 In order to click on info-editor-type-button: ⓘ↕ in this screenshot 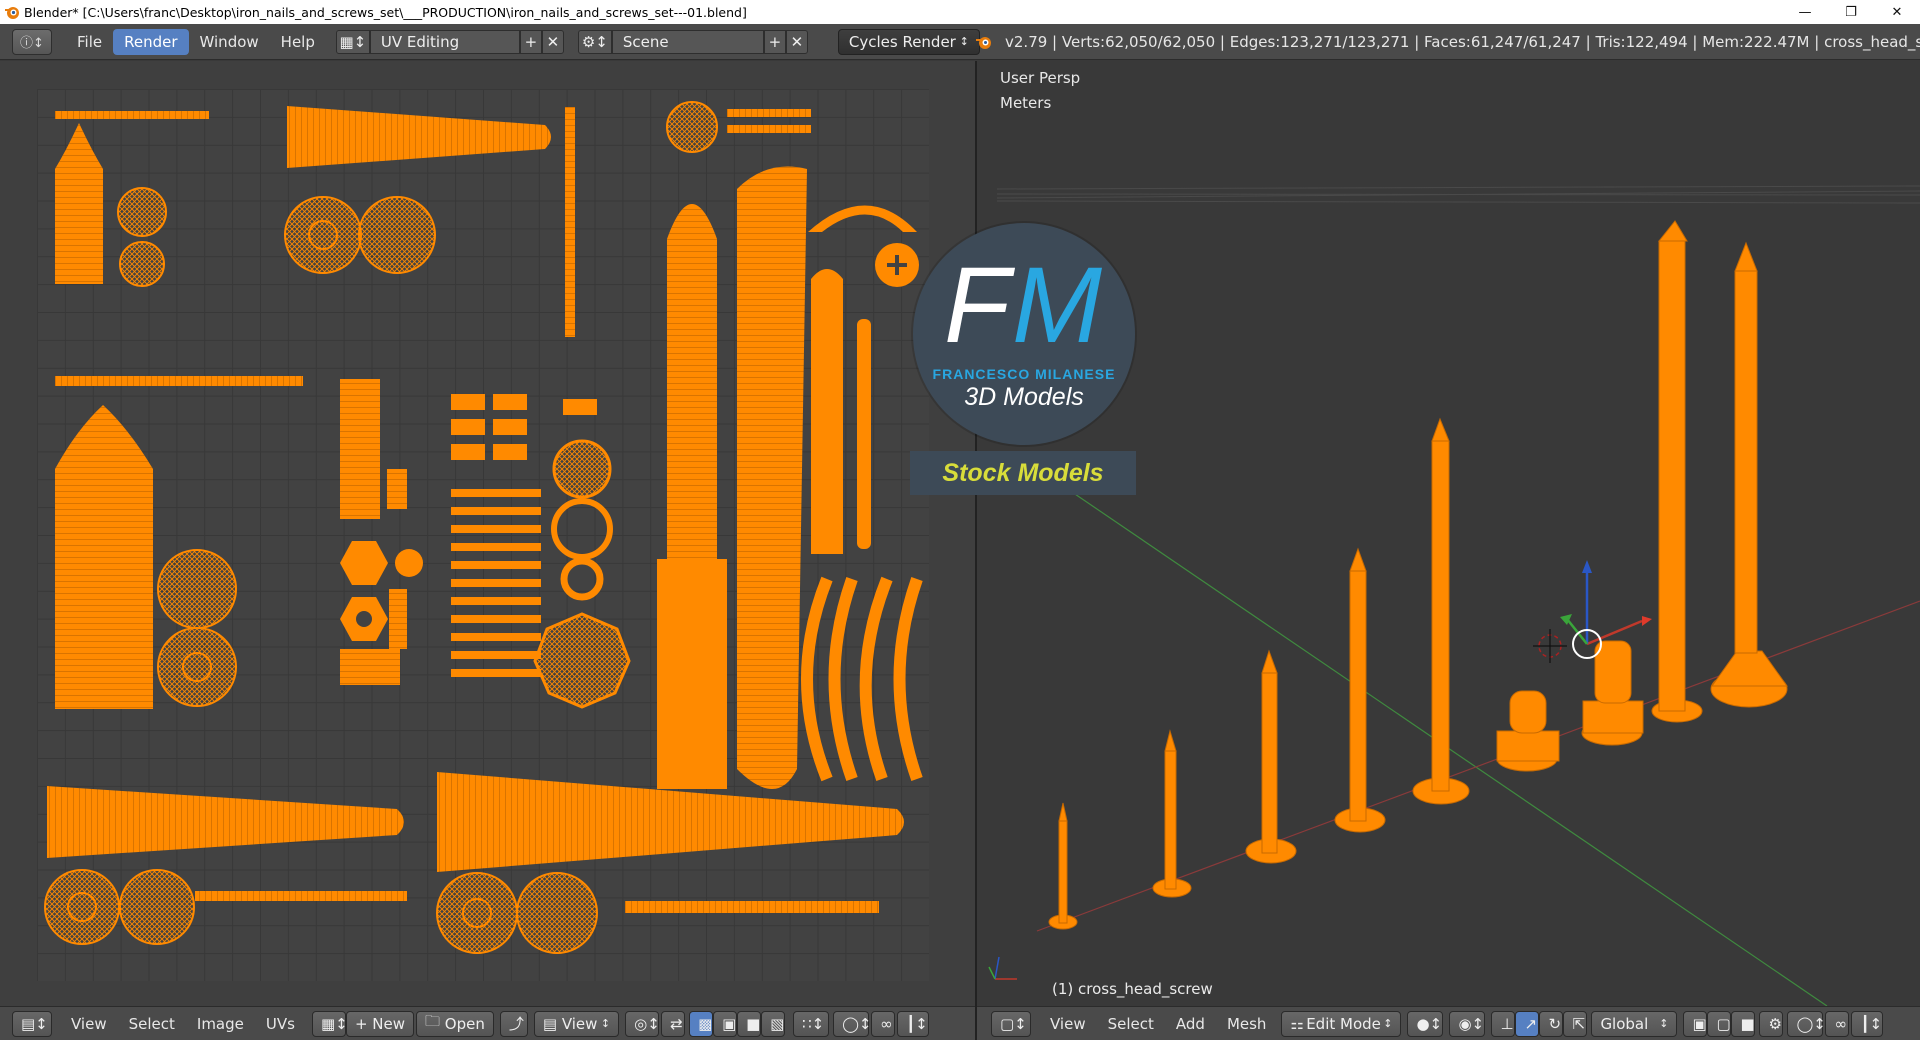, I will do `click(32, 41)`.